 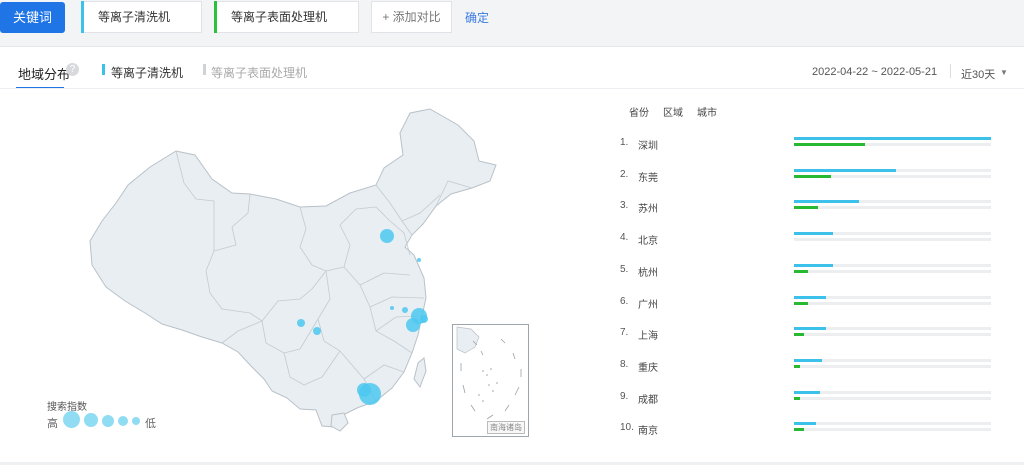 What do you see at coordinates (810, 142) in the screenshot?
I see `ranking-row: 1. 深圳` at bounding box center [810, 142].